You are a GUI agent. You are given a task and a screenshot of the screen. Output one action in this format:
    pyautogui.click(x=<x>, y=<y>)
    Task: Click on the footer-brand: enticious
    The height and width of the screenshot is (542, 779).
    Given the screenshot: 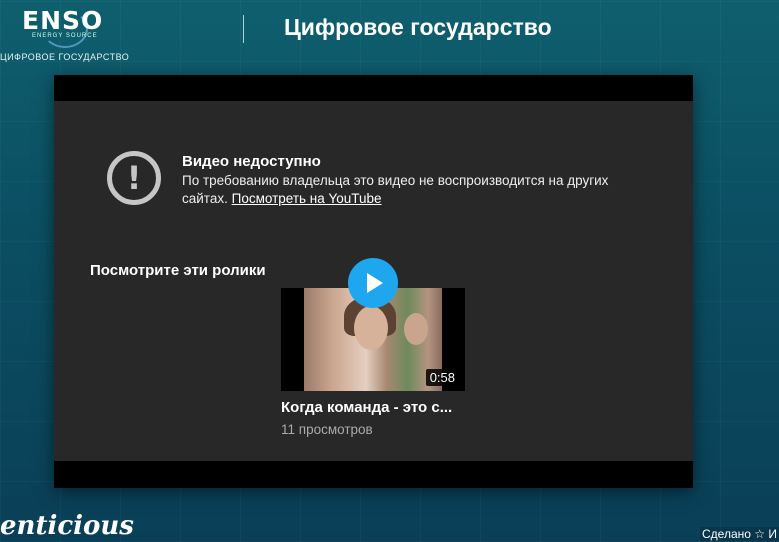 What is the action you would take?
    pyautogui.click(x=67, y=526)
    